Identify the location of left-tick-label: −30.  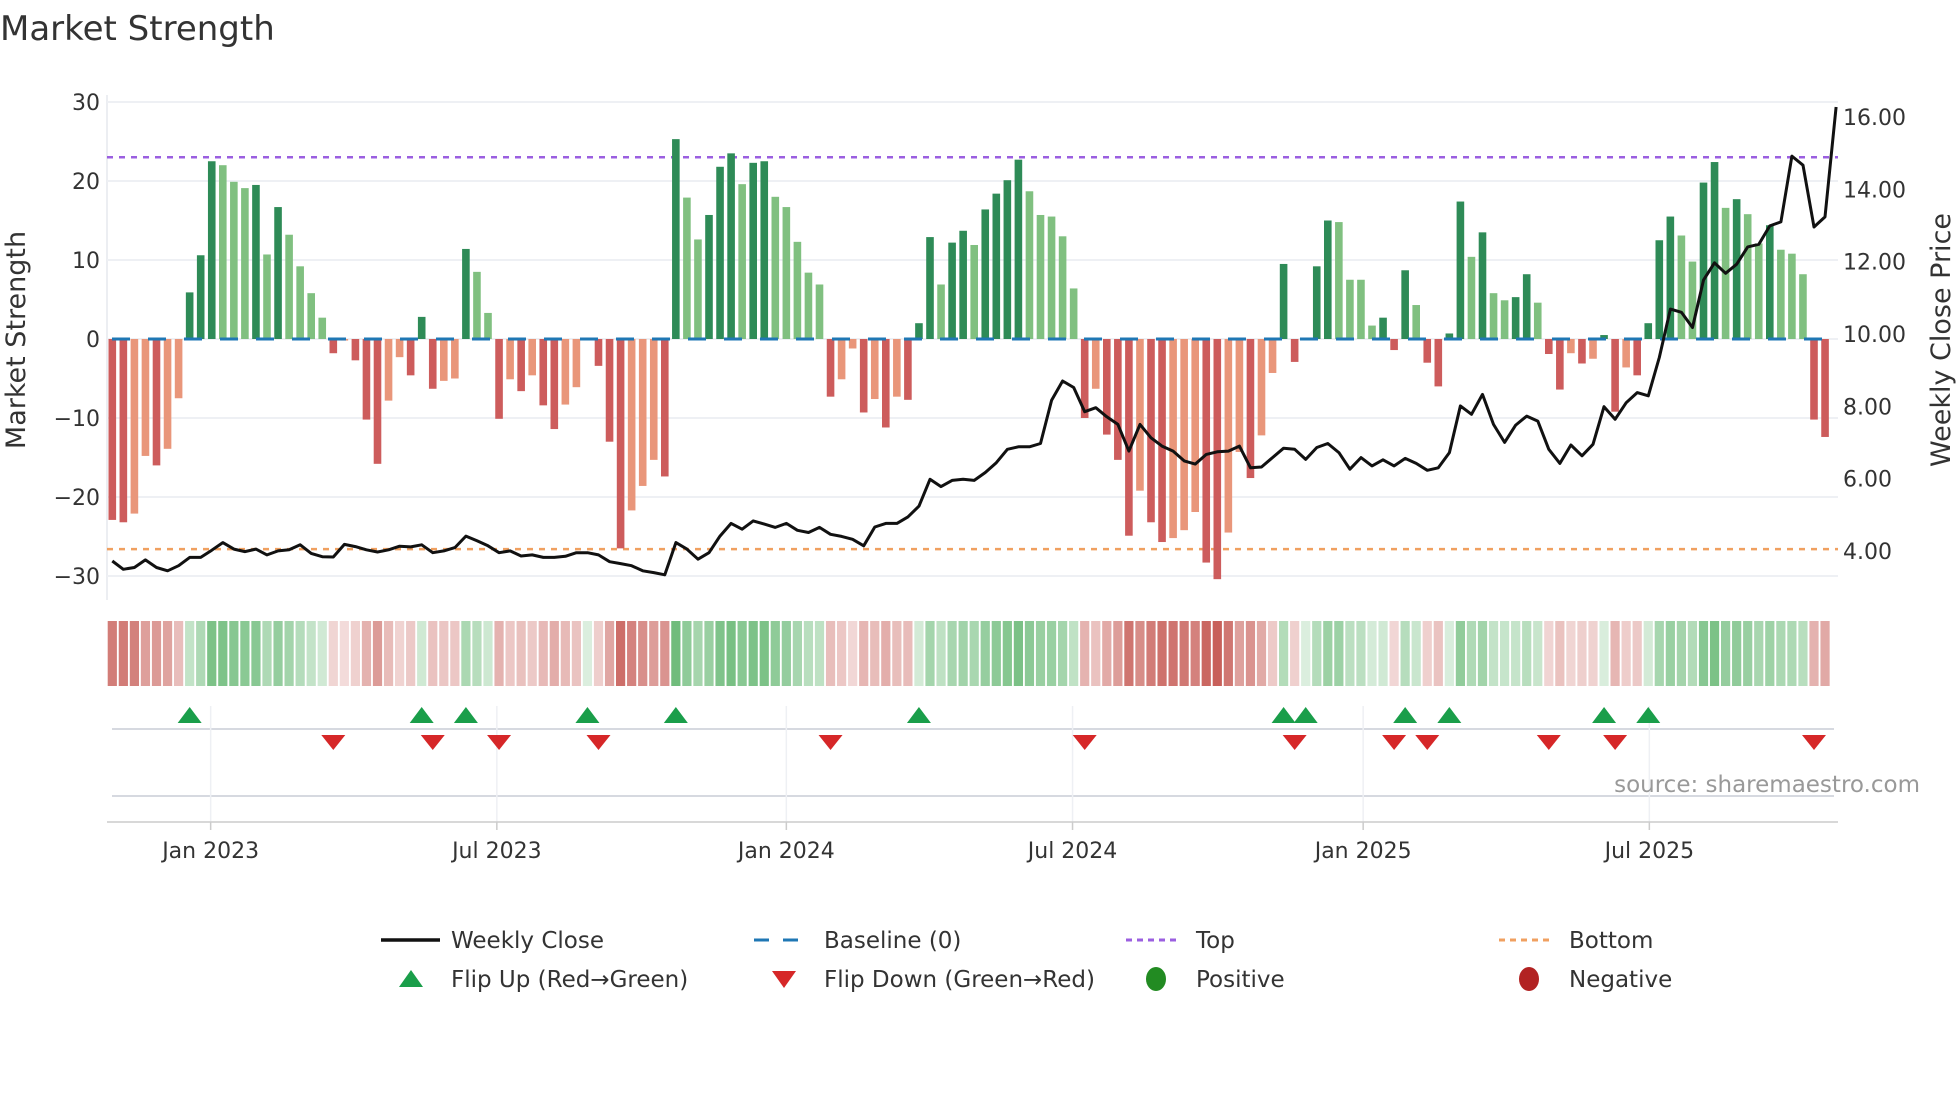
(77, 577).